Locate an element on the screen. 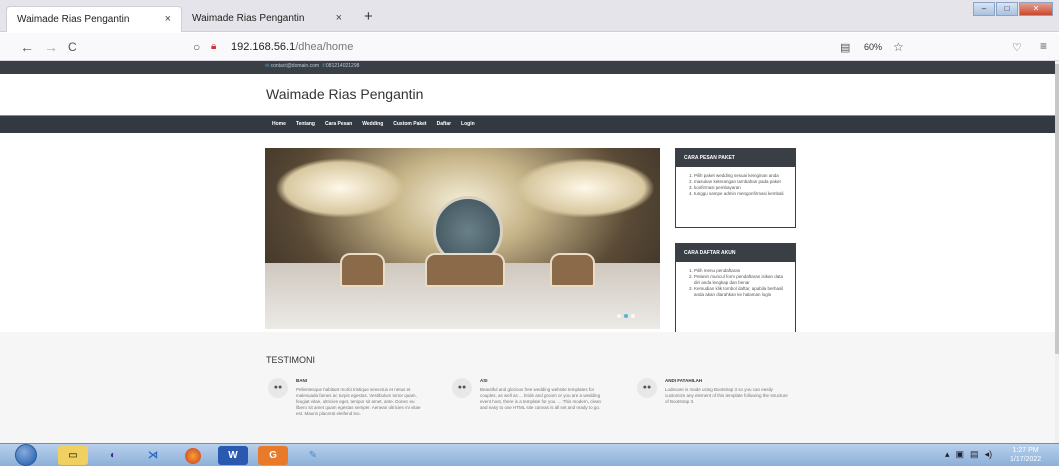 The width and height of the screenshot is (1059, 471). menu-cara-pesan: Cara Pesan is located at coordinates (338, 124).